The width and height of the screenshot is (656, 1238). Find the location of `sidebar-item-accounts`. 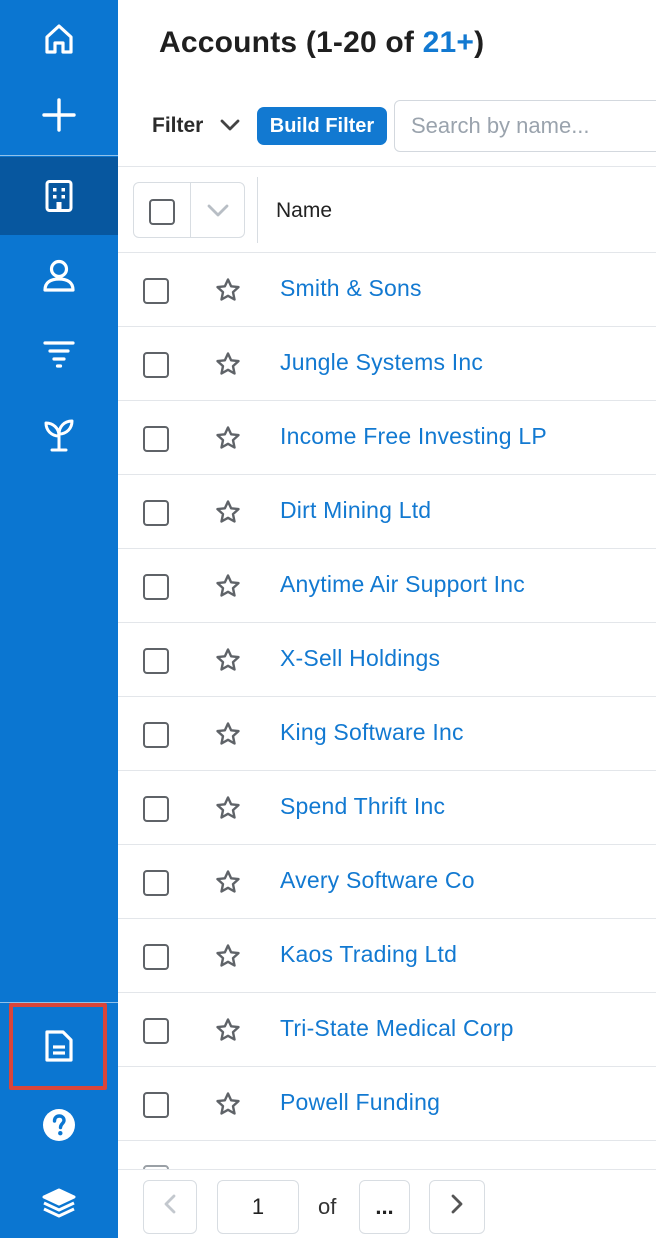

sidebar-item-accounts is located at coordinates (59, 196).